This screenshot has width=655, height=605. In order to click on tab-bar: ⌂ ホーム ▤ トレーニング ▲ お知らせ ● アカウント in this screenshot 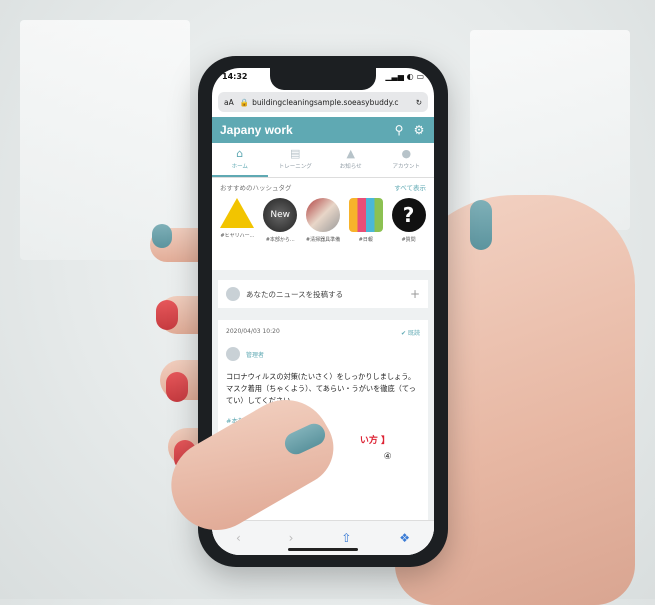, I will do `click(323, 160)`.